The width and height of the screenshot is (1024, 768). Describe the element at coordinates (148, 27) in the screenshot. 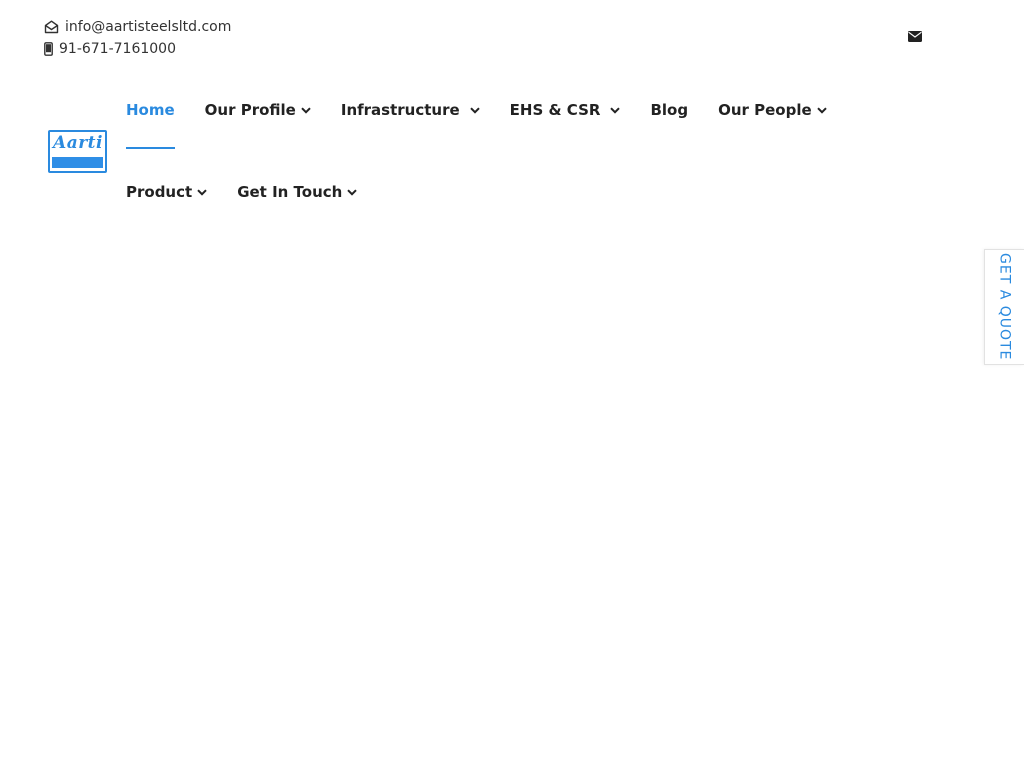

I see `contact-email: info@aartisteelsltd.com` at that location.